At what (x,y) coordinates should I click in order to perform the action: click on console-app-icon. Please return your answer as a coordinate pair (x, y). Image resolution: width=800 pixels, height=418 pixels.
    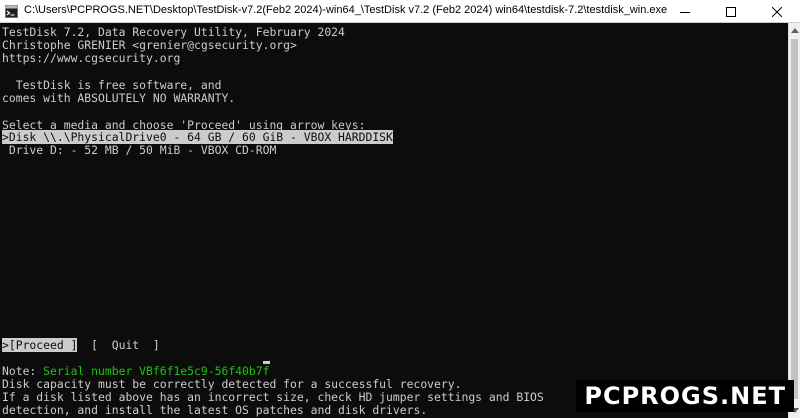
    Looking at the image, I should click on (11, 11).